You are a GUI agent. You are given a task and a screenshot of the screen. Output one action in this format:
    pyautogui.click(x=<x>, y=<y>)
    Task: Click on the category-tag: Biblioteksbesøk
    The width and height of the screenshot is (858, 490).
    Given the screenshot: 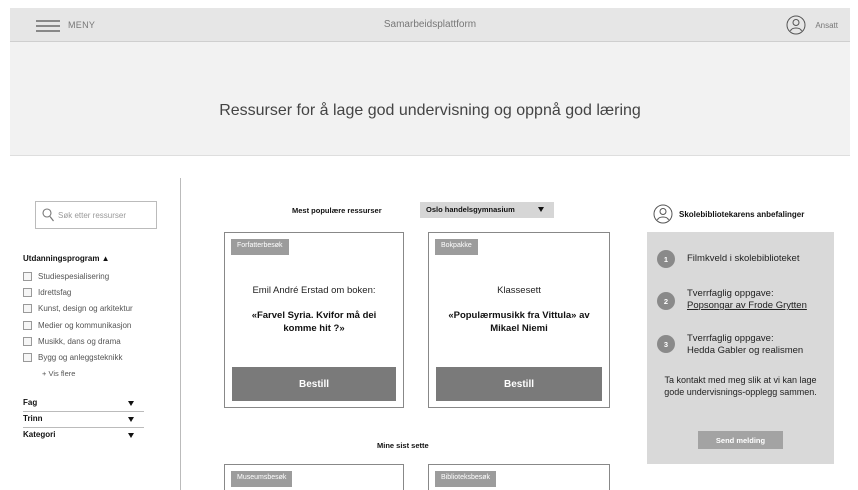 What is the action you would take?
    pyautogui.click(x=466, y=479)
    